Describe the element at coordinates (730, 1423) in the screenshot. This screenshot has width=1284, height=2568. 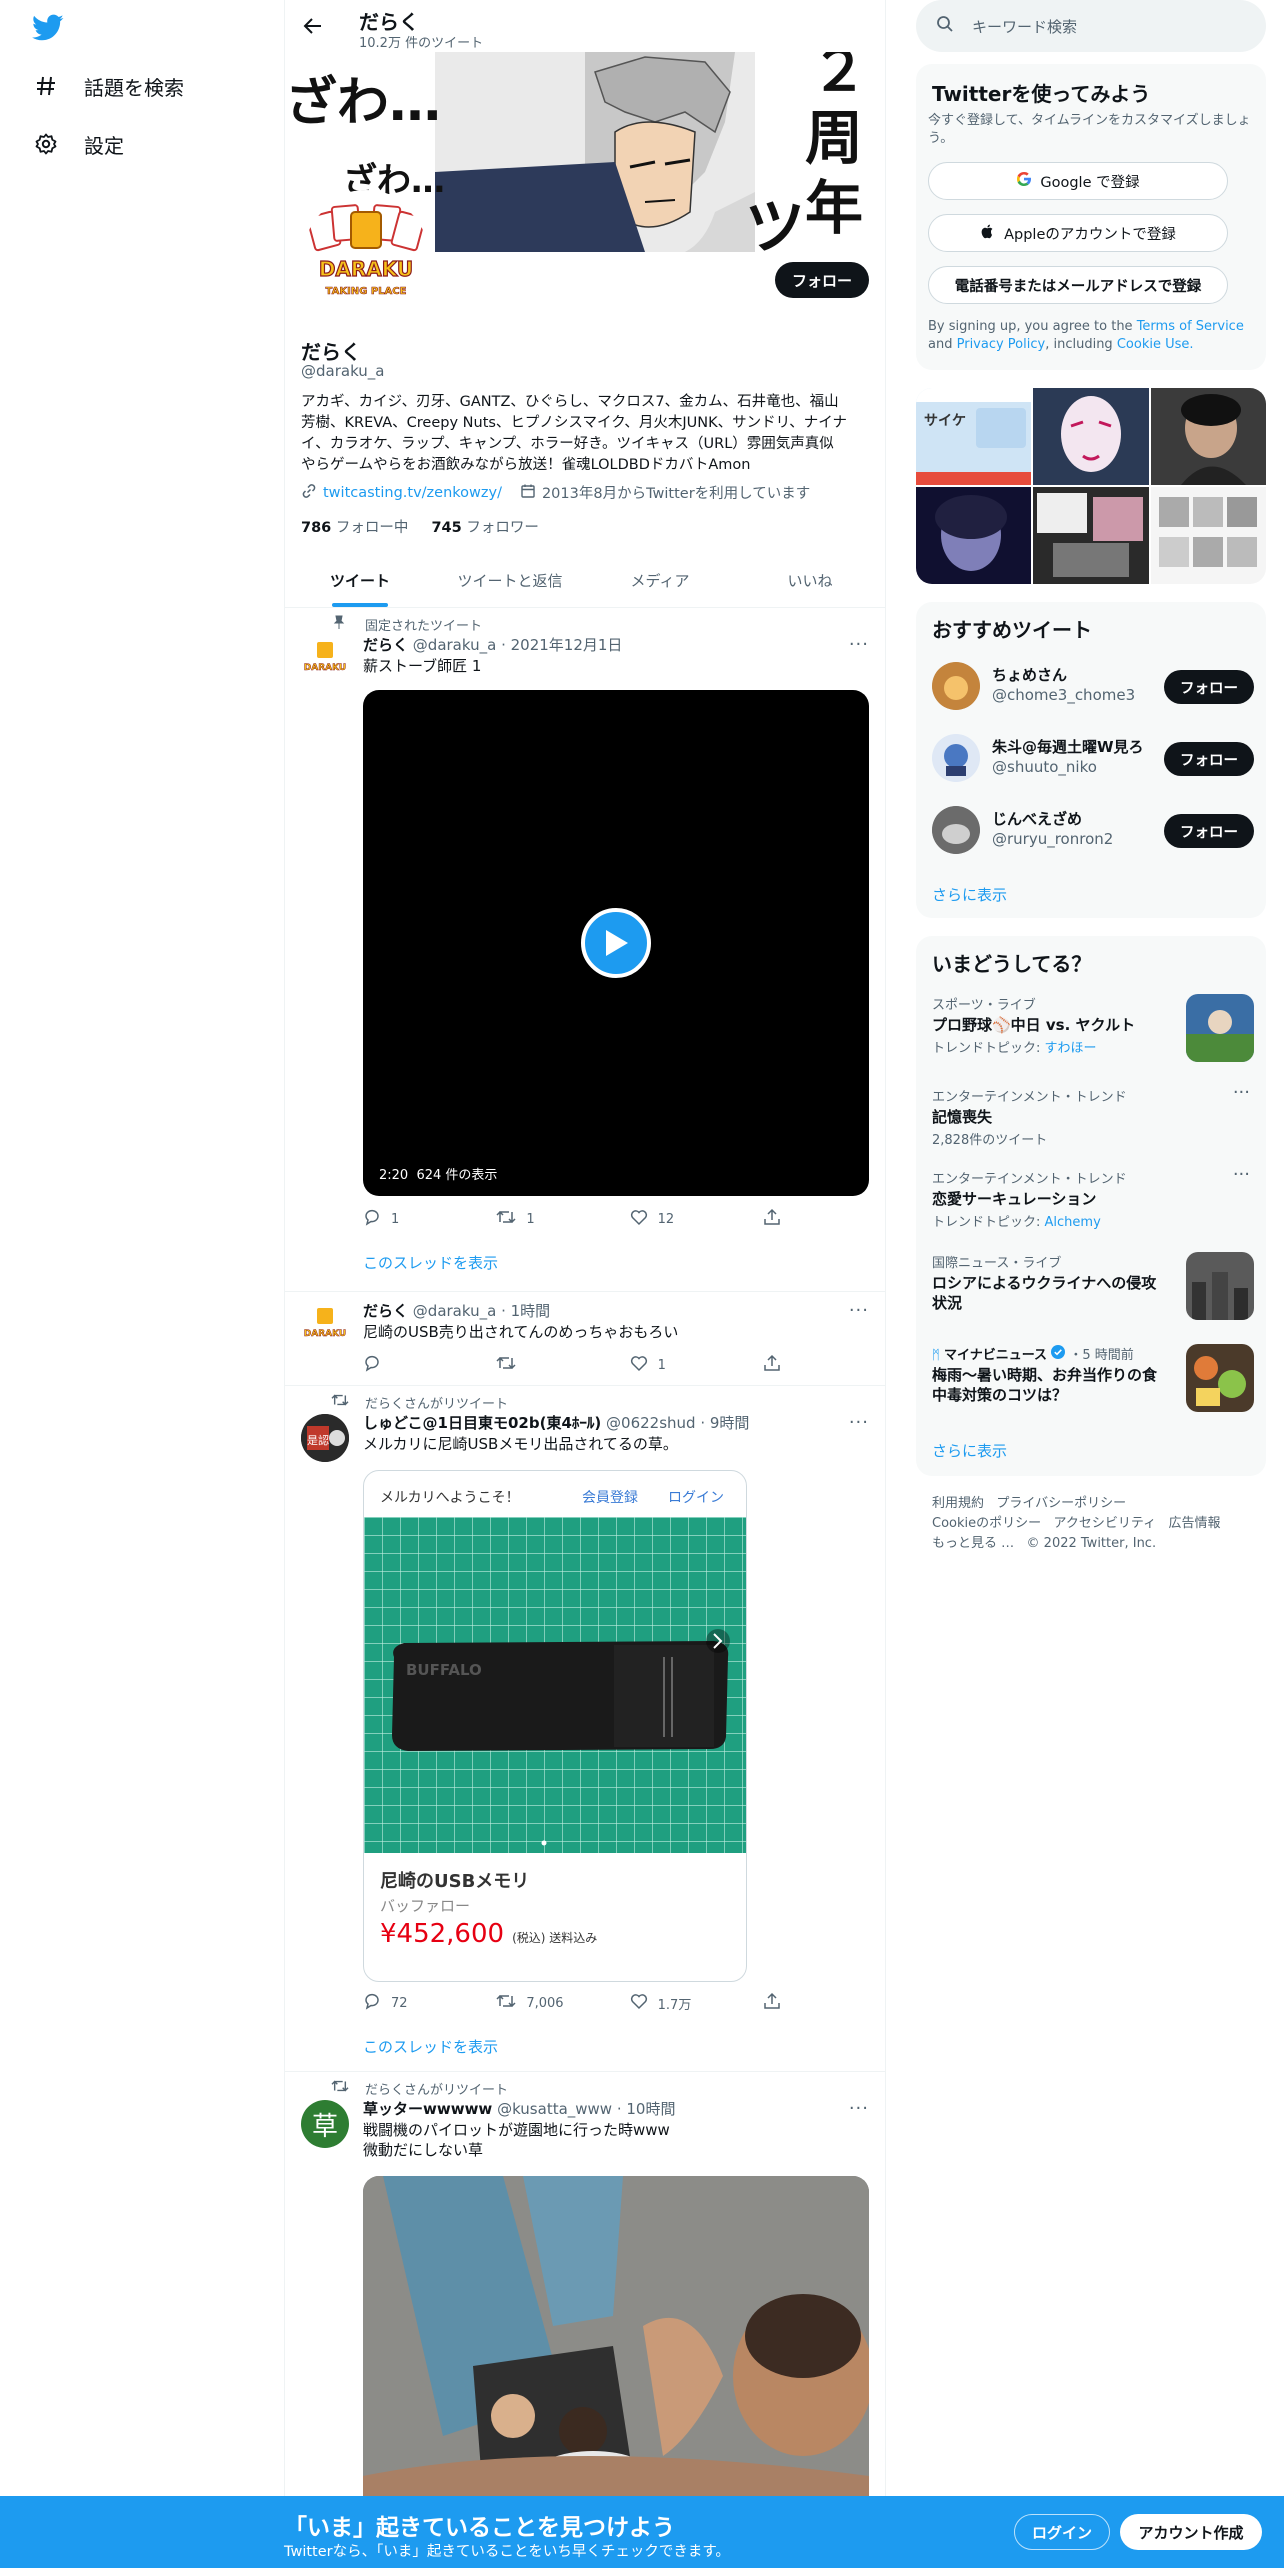
I see `tweet-time: 9時間` at that location.